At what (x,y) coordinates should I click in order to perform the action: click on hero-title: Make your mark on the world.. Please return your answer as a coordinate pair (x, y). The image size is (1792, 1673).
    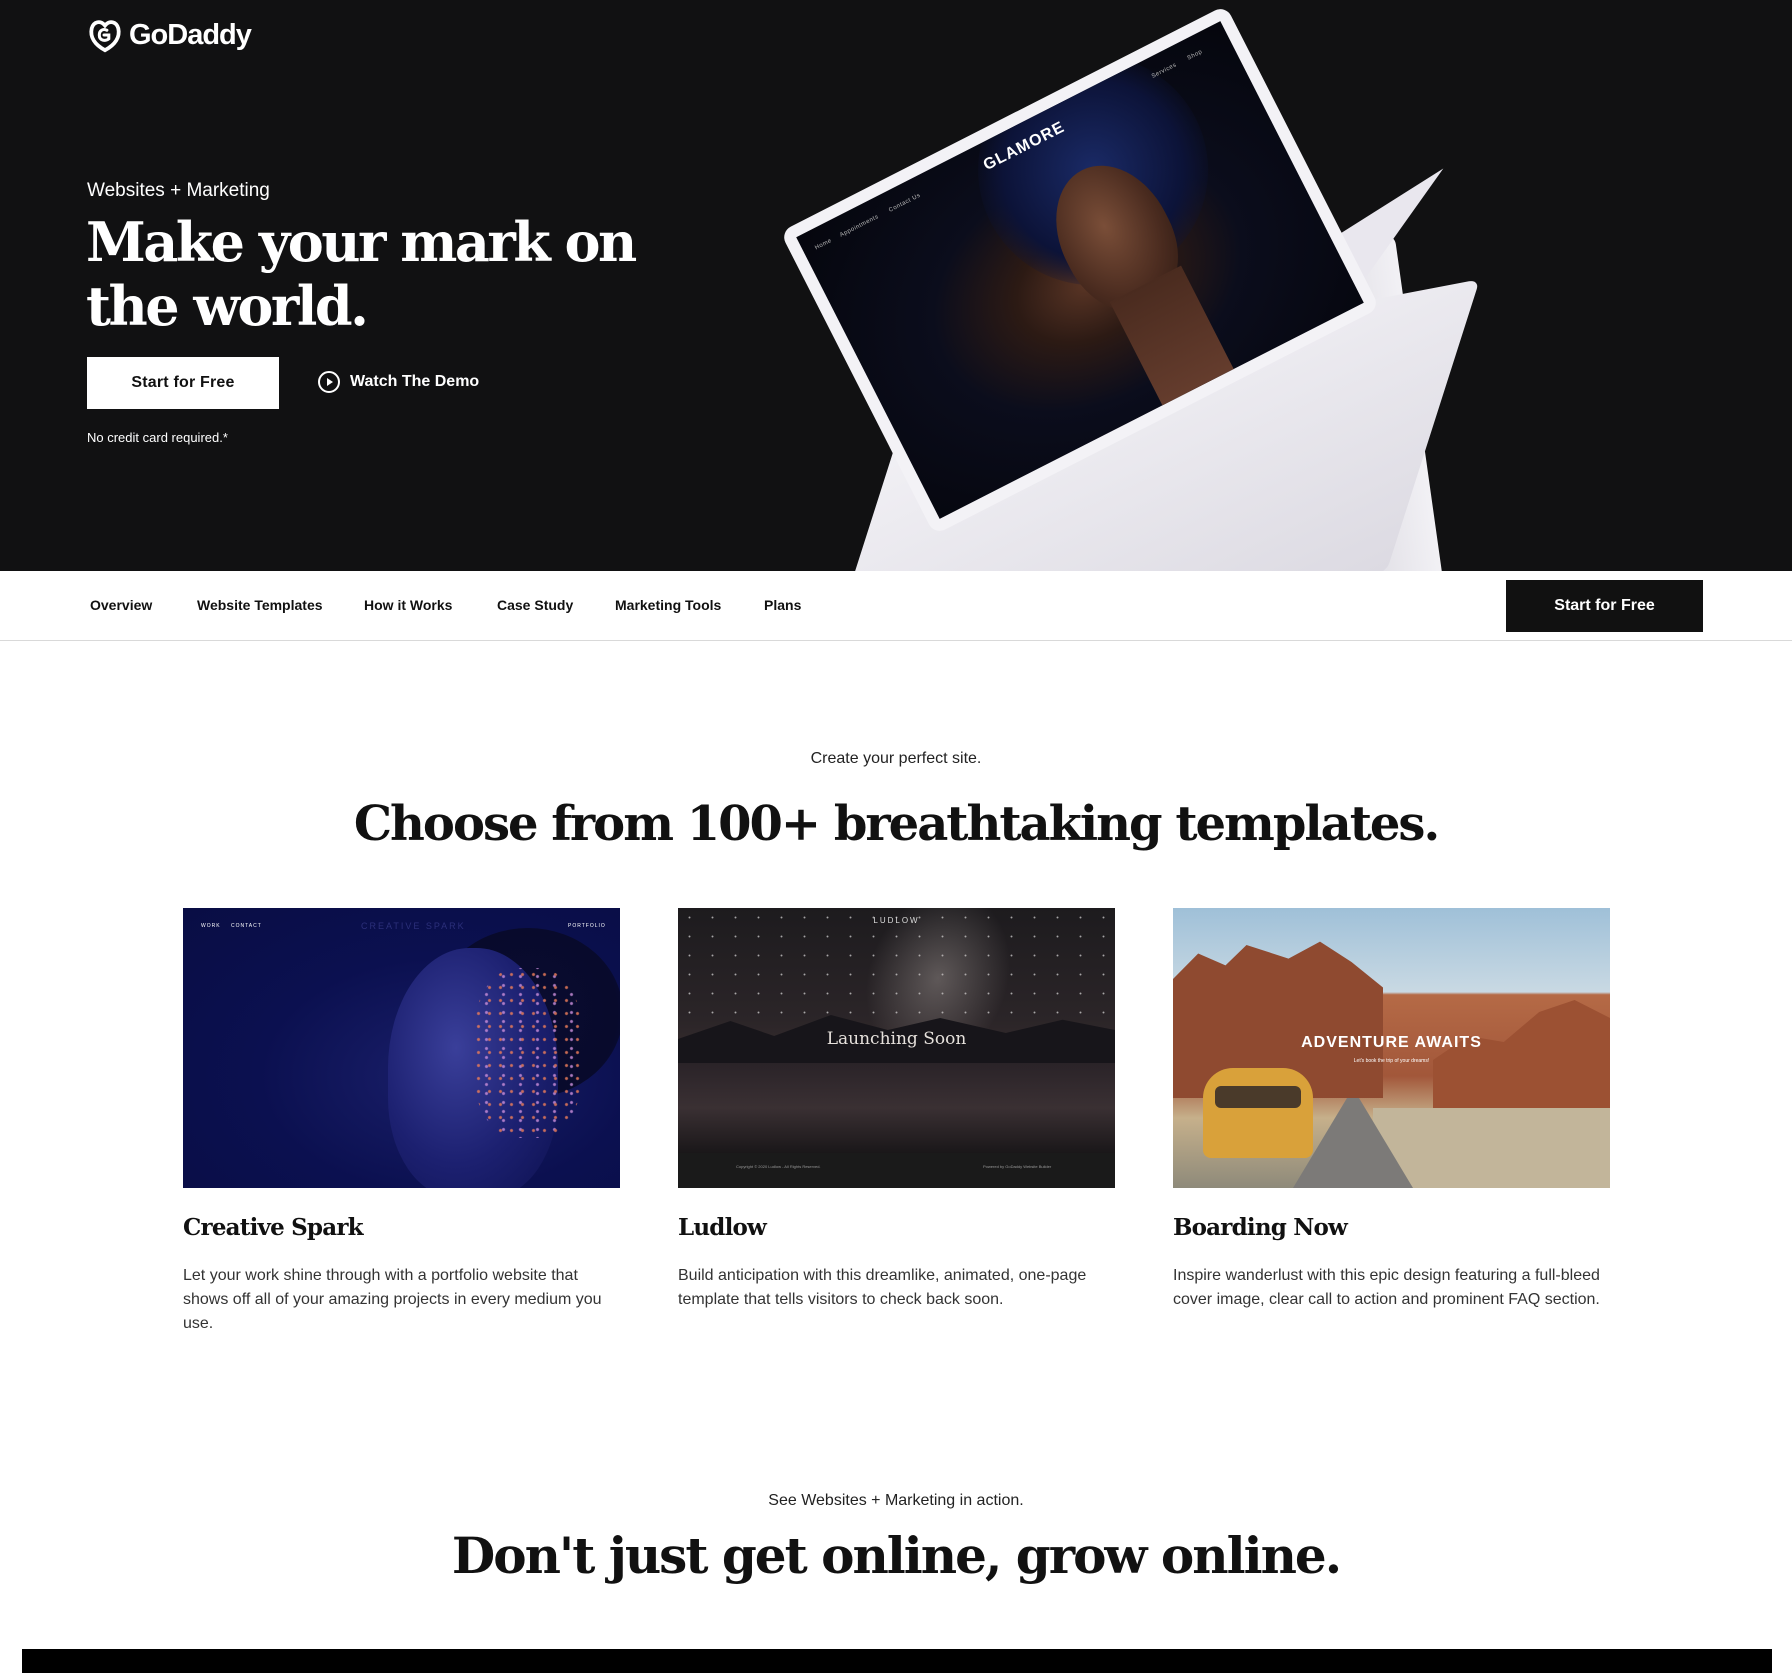
    Looking at the image, I should click on (361, 274).